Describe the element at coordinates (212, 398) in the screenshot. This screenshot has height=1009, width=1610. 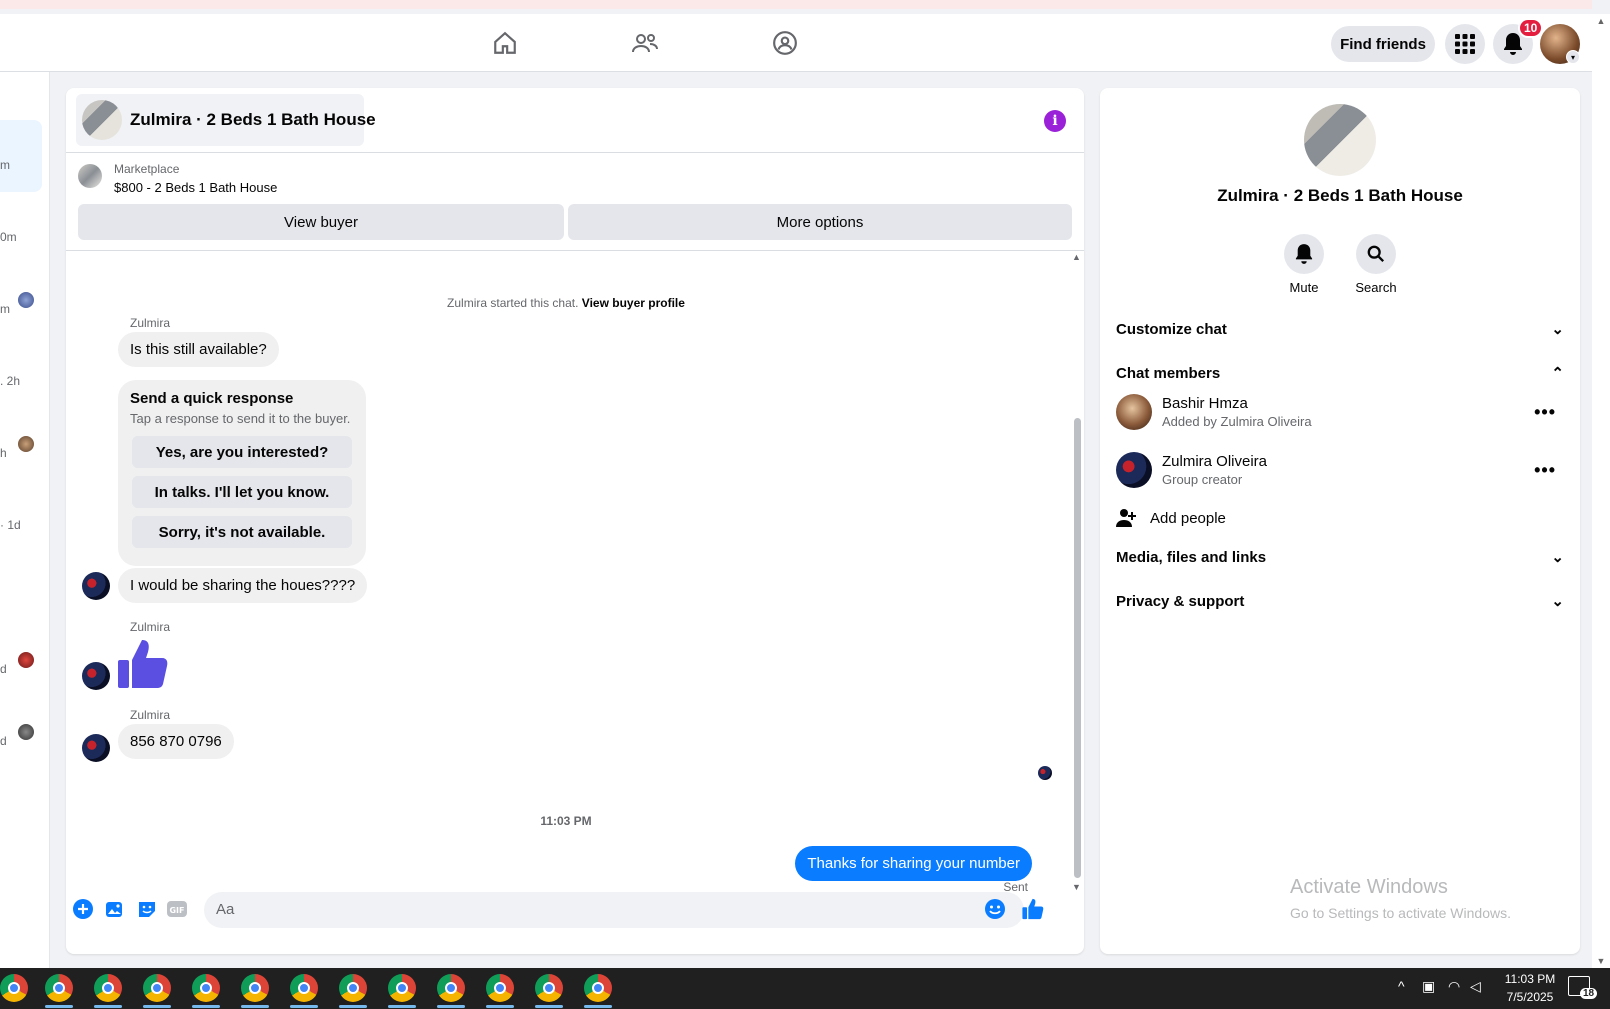
I see `quick-response-title: Send a quick response` at that location.